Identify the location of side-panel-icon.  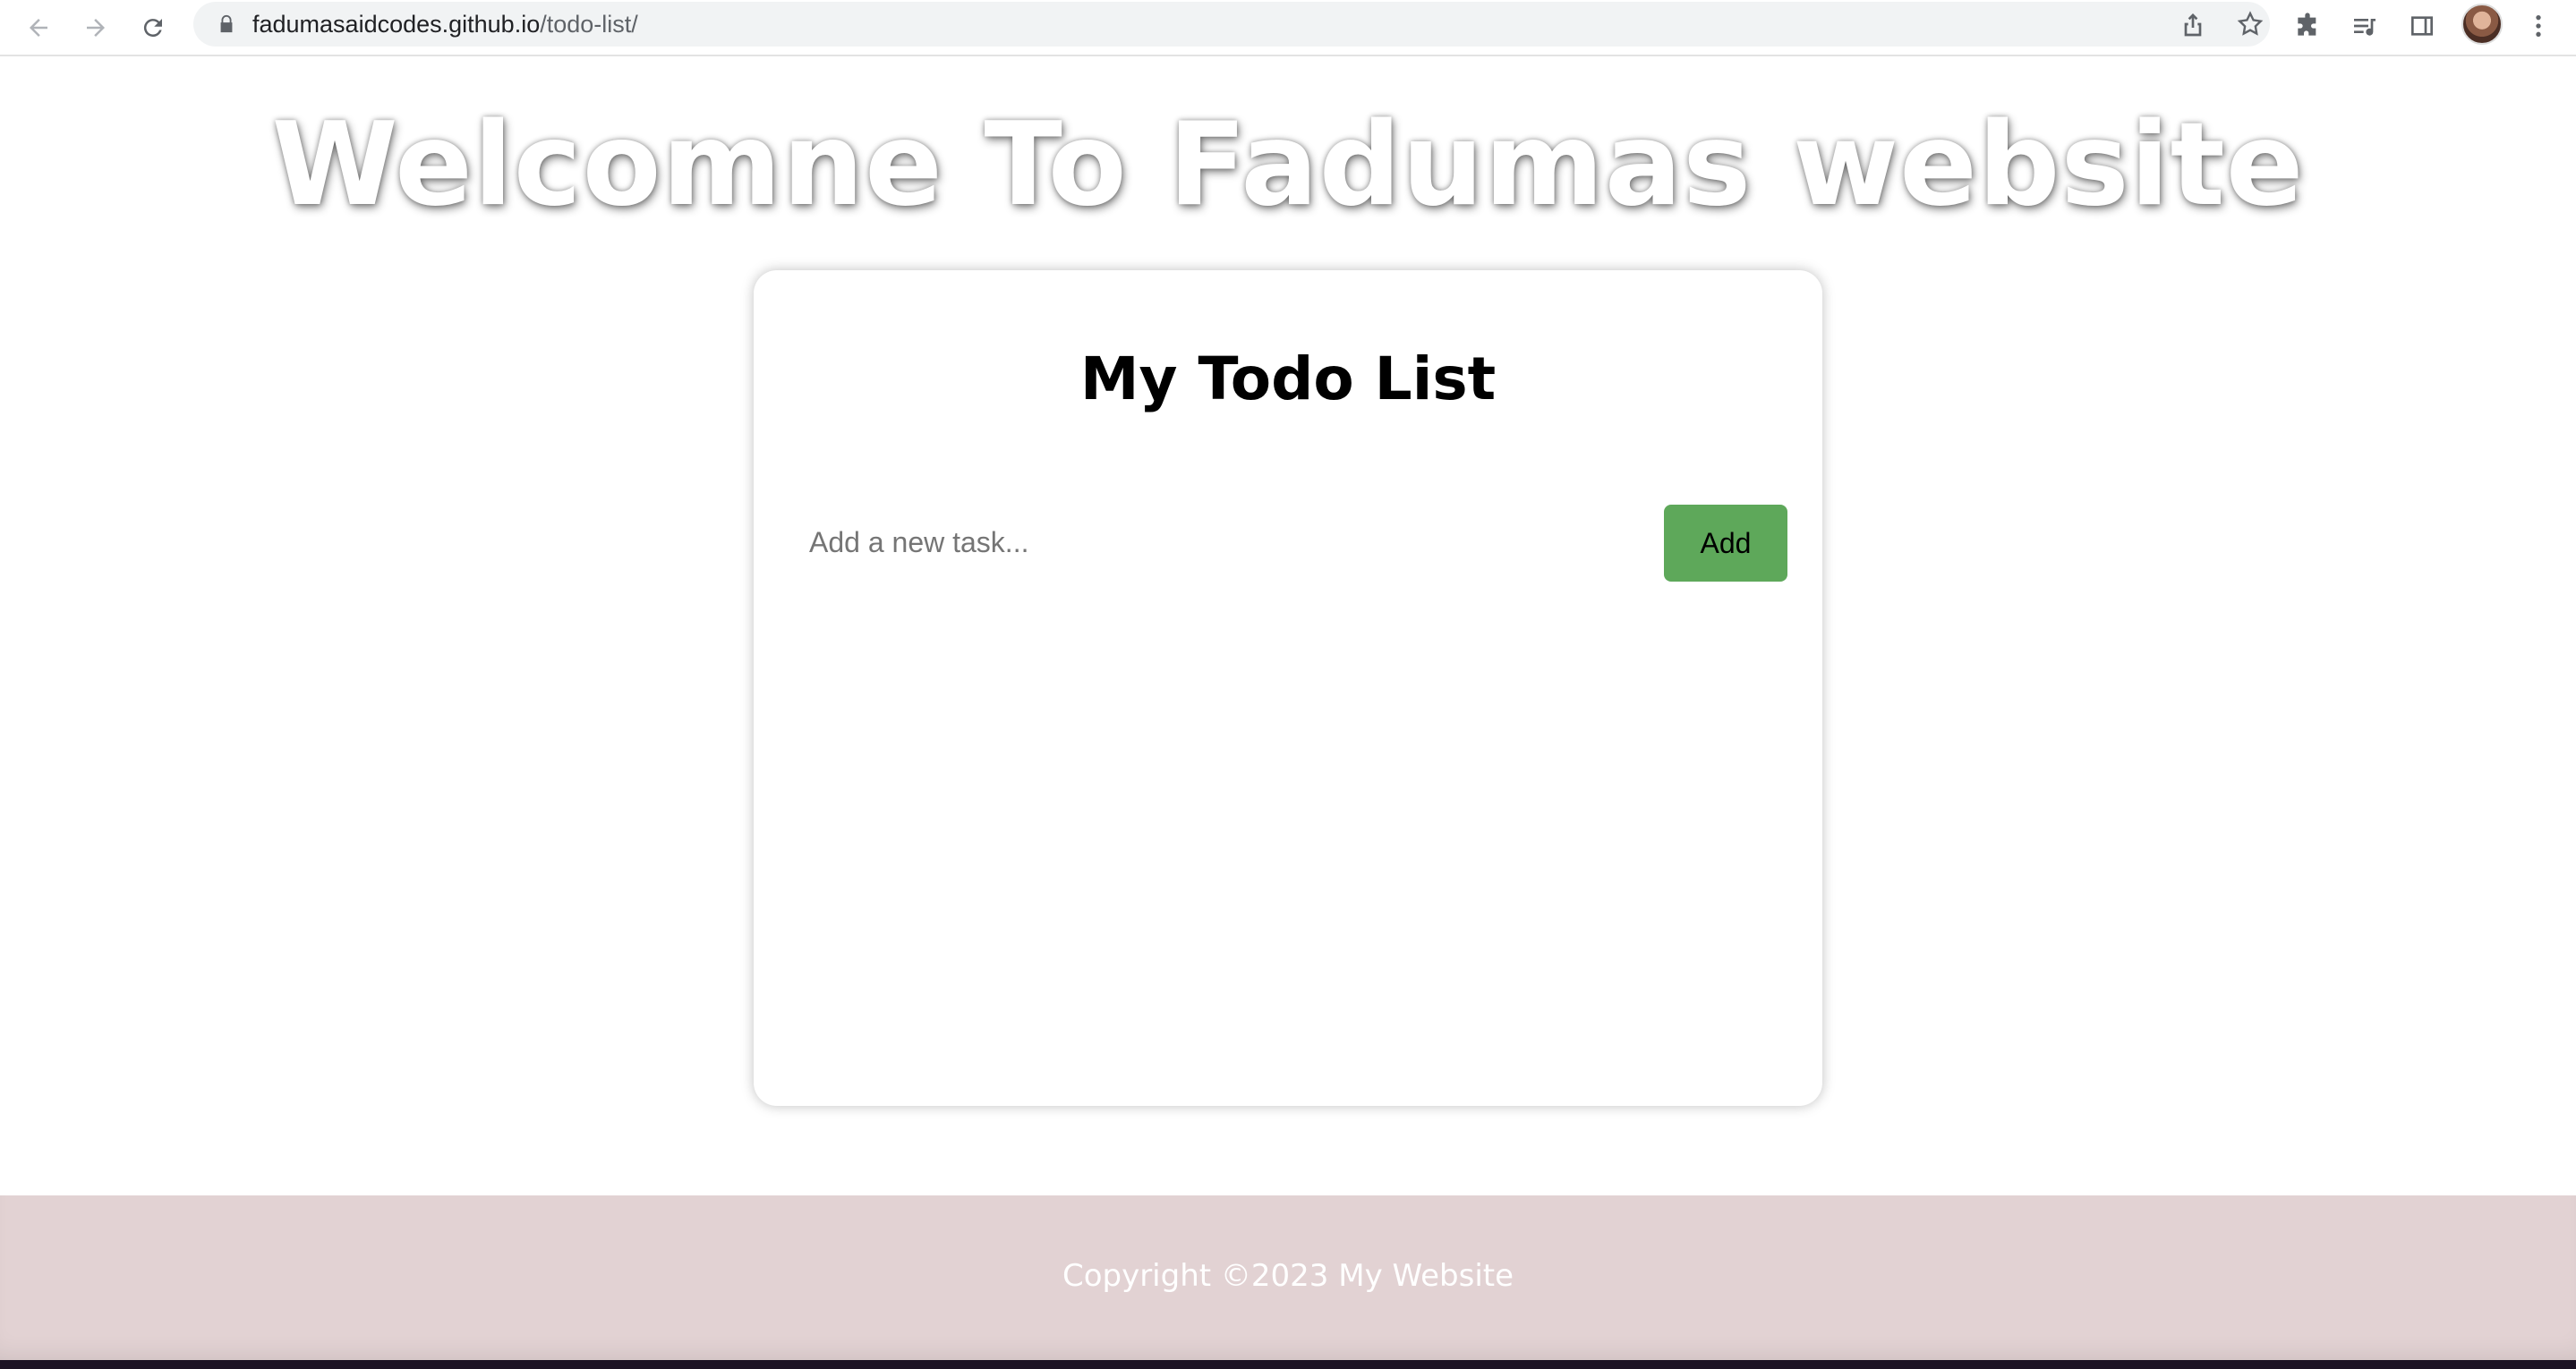
(2422, 26).